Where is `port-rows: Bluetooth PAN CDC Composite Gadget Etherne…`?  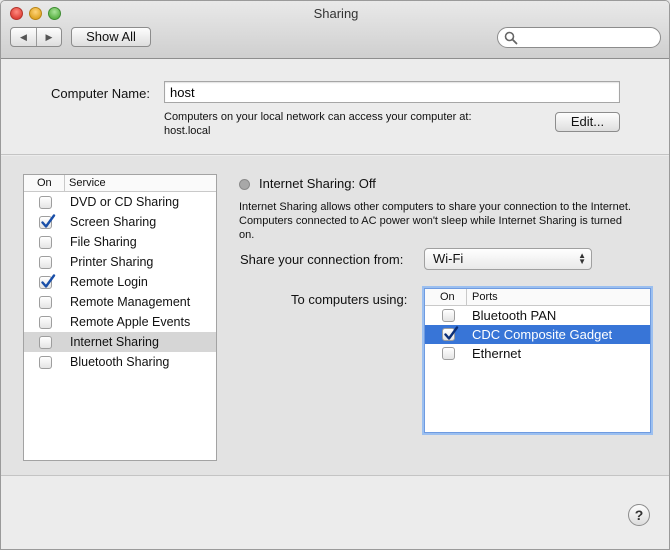 port-rows: Bluetooth PAN CDC Composite Gadget Etherne… is located at coordinates (537, 334).